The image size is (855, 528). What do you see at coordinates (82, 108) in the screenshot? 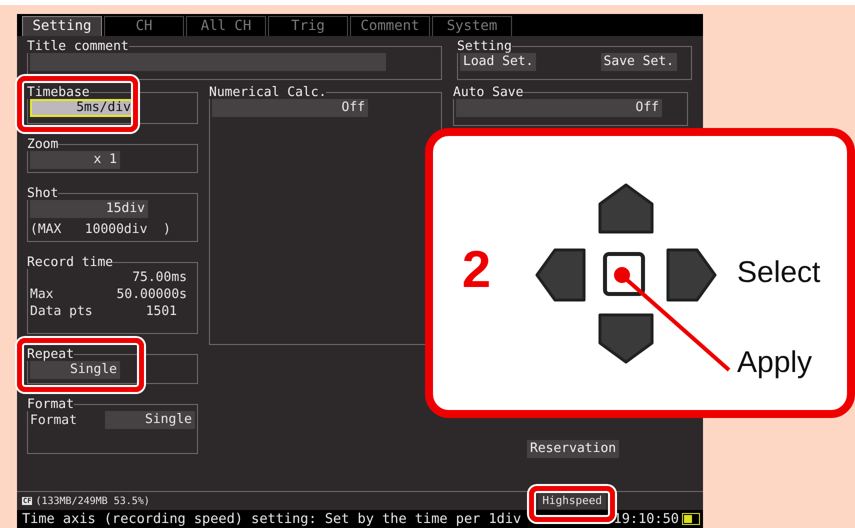
I see `value-field: 5ms/div` at bounding box center [82, 108].